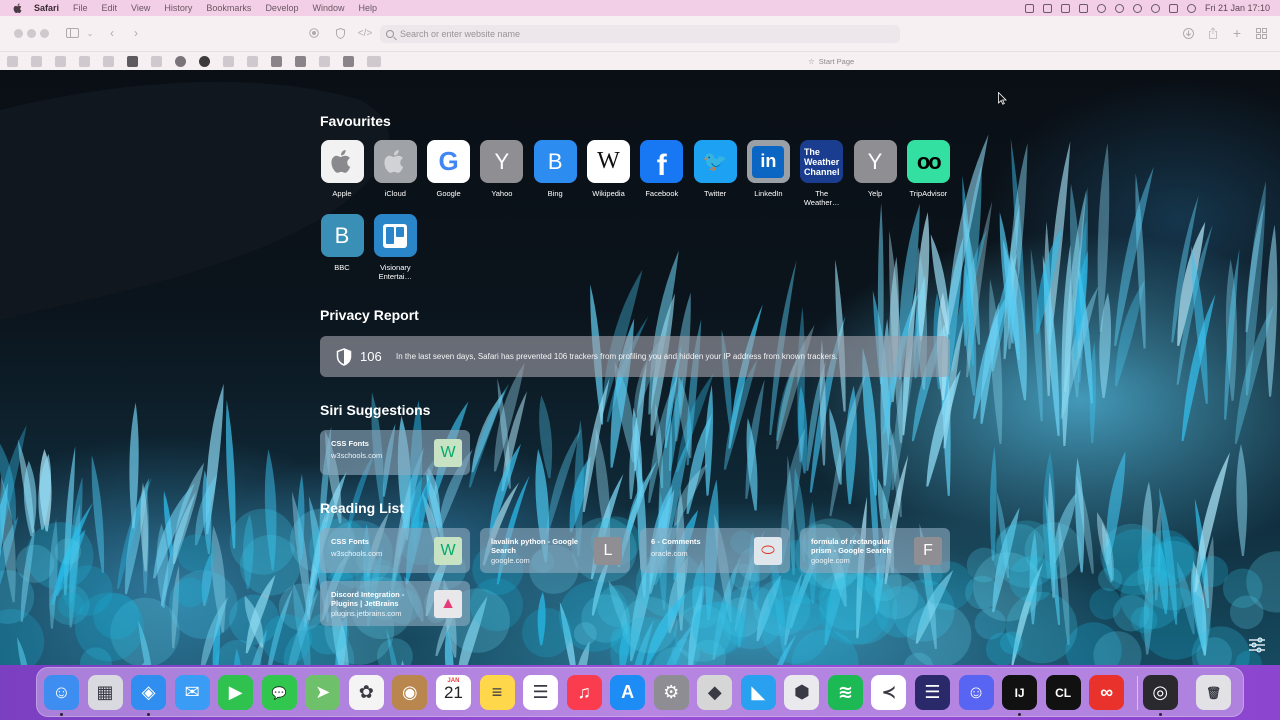 The image size is (1280, 720). Describe the element at coordinates (1191, 8) in the screenshot. I see `siri-icon` at that location.